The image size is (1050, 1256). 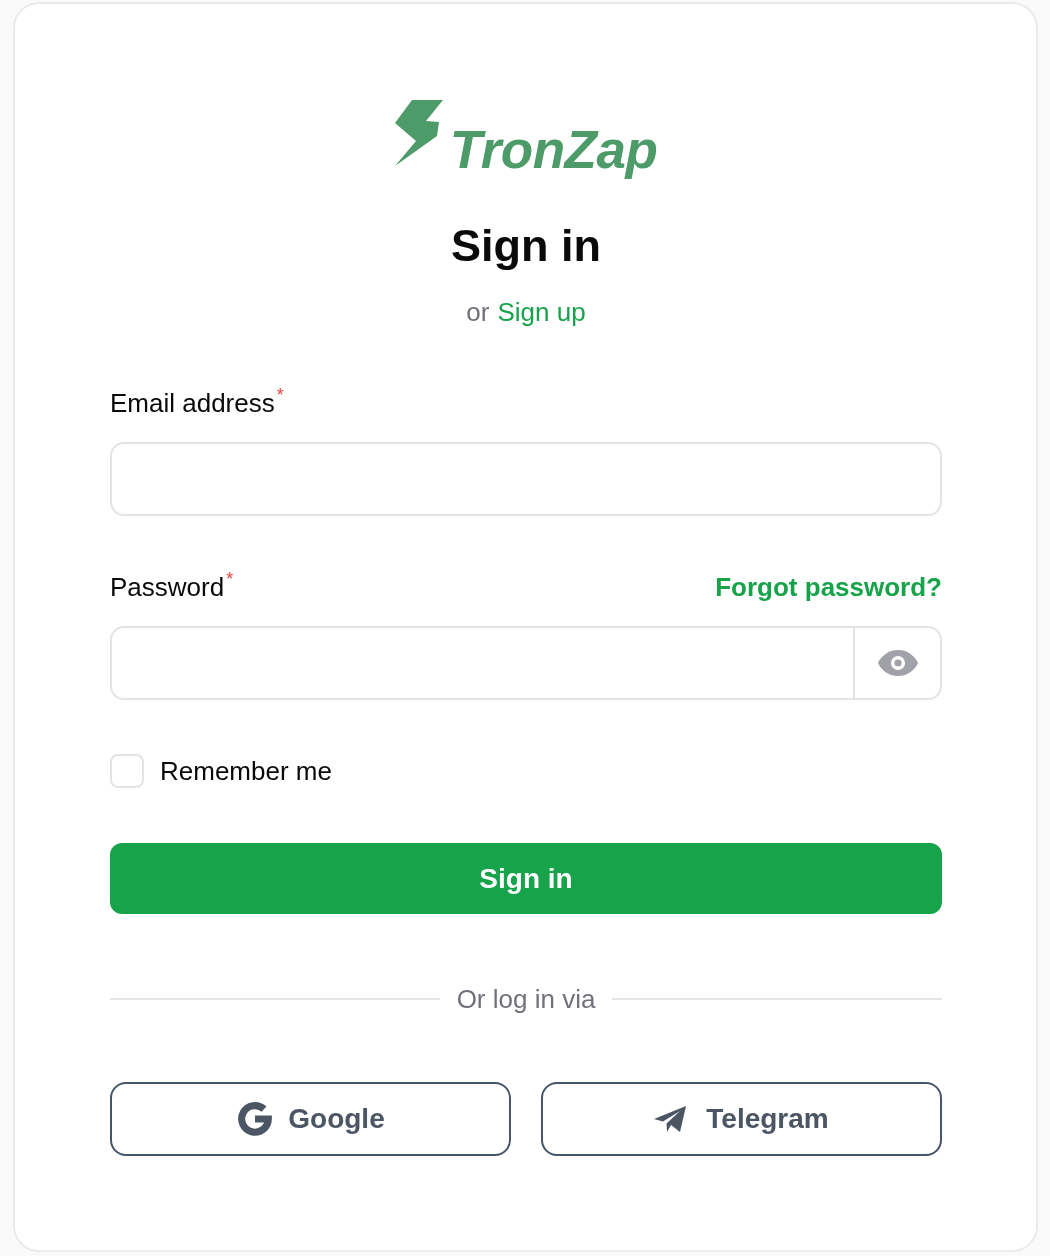 I want to click on google-icon, so click(x=255, y=1119).